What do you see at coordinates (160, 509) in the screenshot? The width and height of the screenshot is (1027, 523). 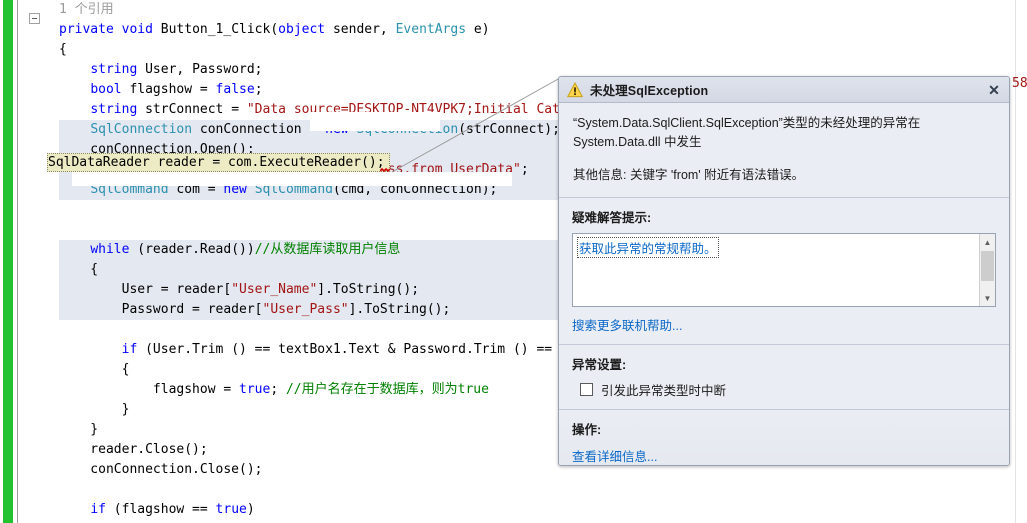 I see `code-token: (flagshow ==` at bounding box center [160, 509].